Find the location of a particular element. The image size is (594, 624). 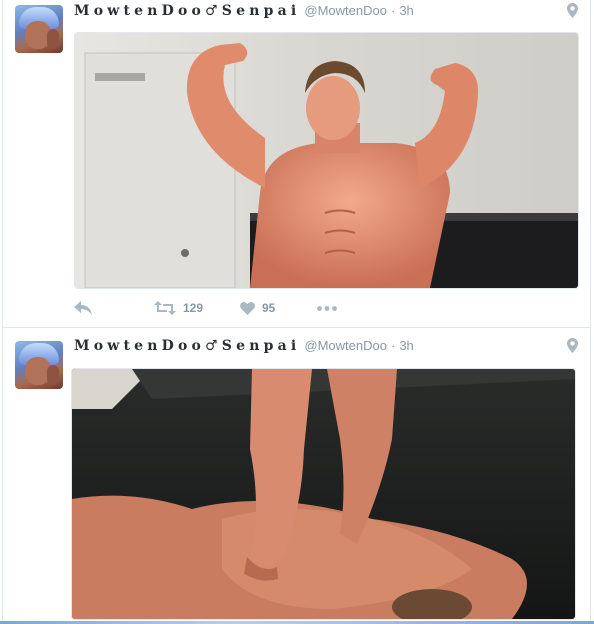

timeline-right-border is located at coordinates (590, 312).